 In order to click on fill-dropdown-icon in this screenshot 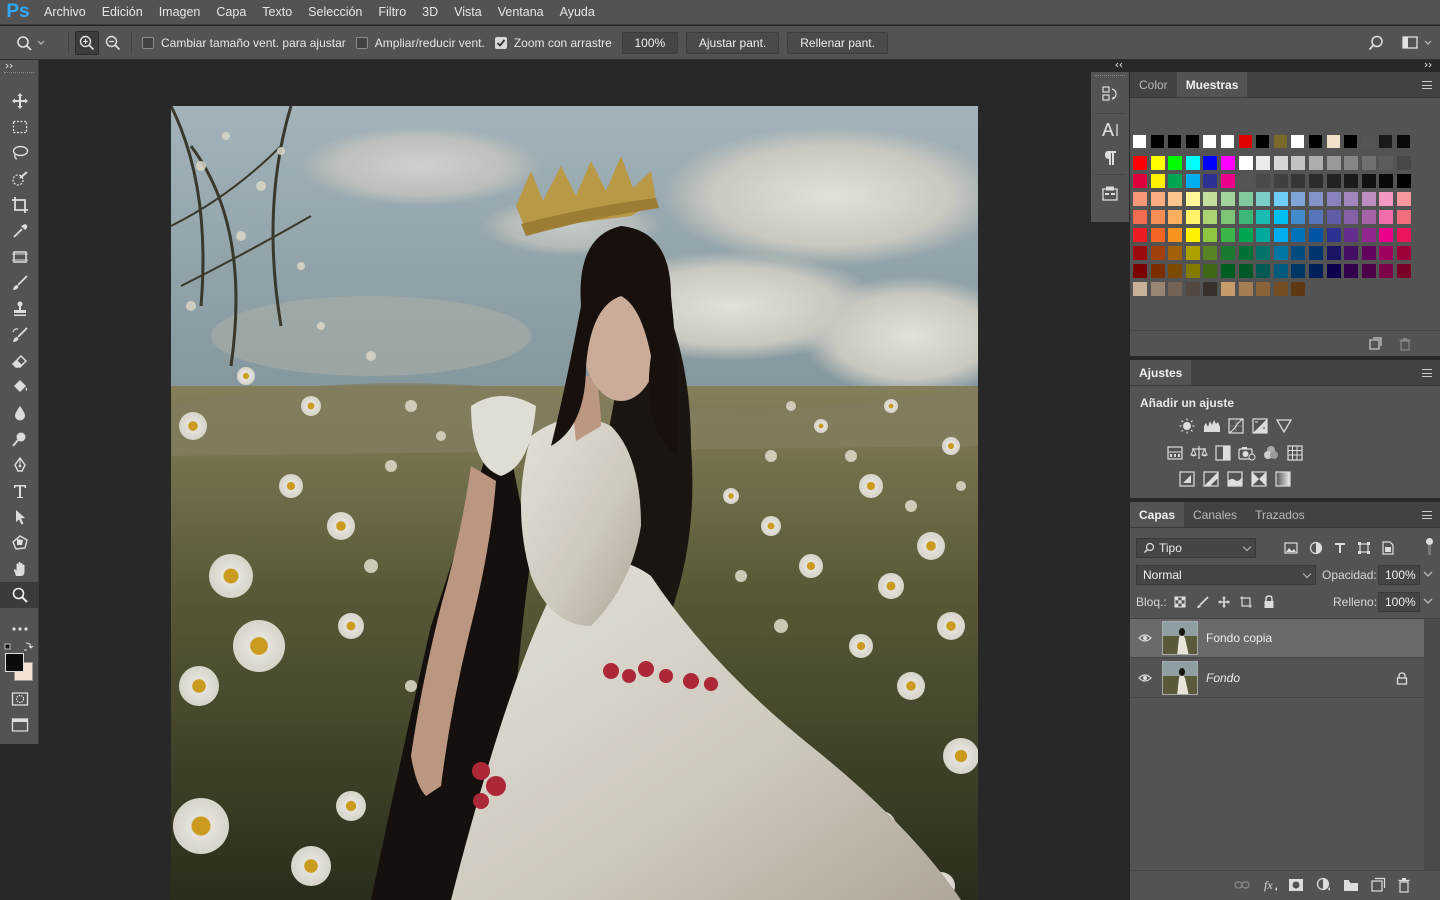, I will do `click(1428, 601)`.